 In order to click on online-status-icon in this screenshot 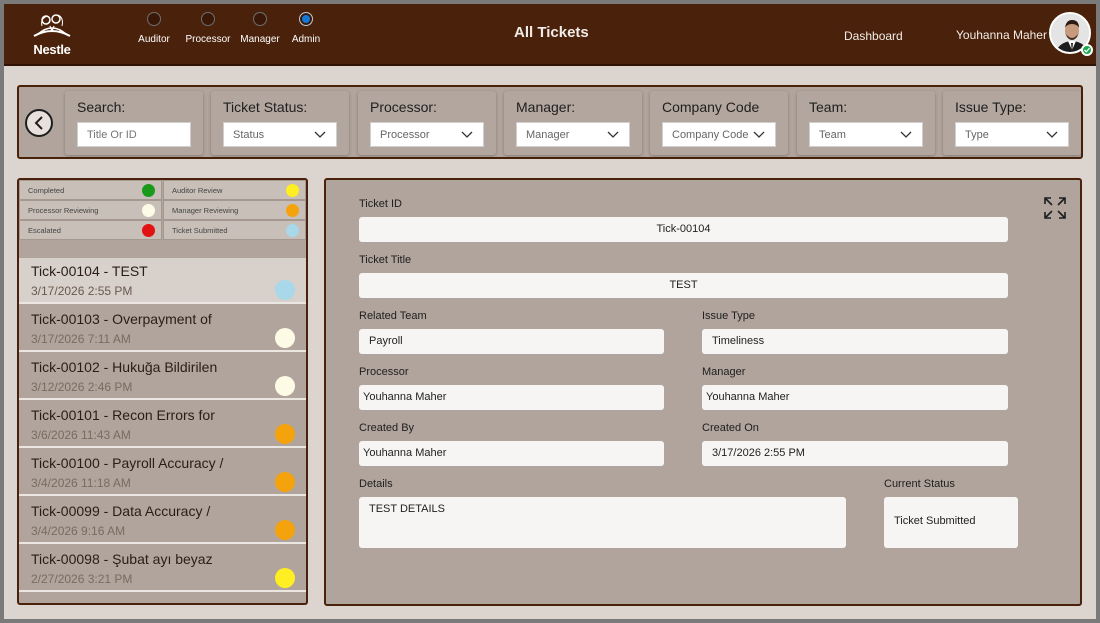, I will do `click(1087, 50)`.